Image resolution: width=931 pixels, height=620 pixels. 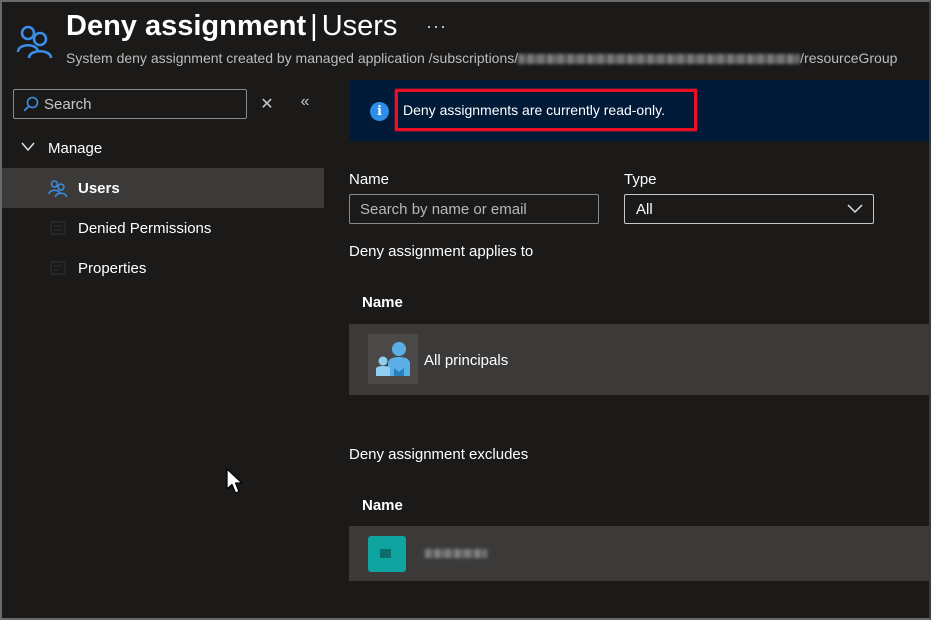 What do you see at coordinates (456, 553) in the screenshot?
I see `redacted-name` at bounding box center [456, 553].